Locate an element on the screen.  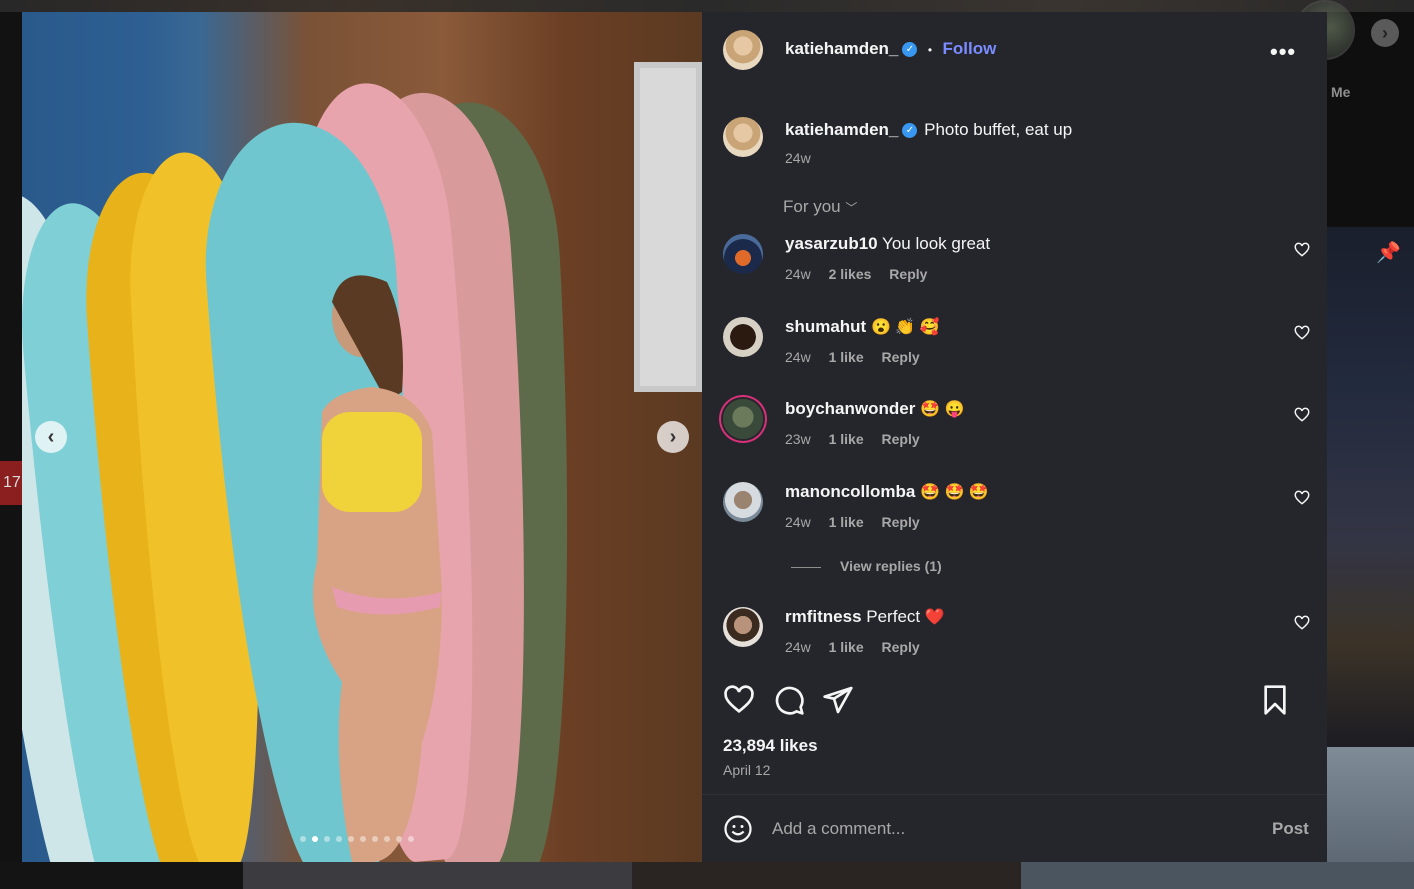
reply-line is located at coordinates (806, 567).